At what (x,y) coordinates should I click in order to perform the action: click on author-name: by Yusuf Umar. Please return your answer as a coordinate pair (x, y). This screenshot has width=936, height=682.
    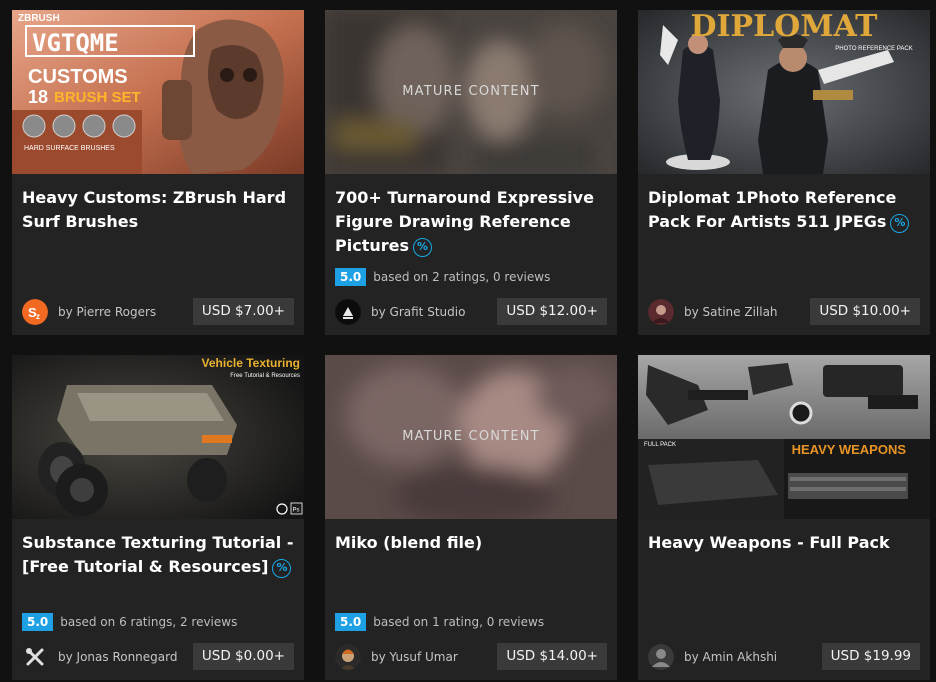
    Looking at the image, I should click on (414, 657).